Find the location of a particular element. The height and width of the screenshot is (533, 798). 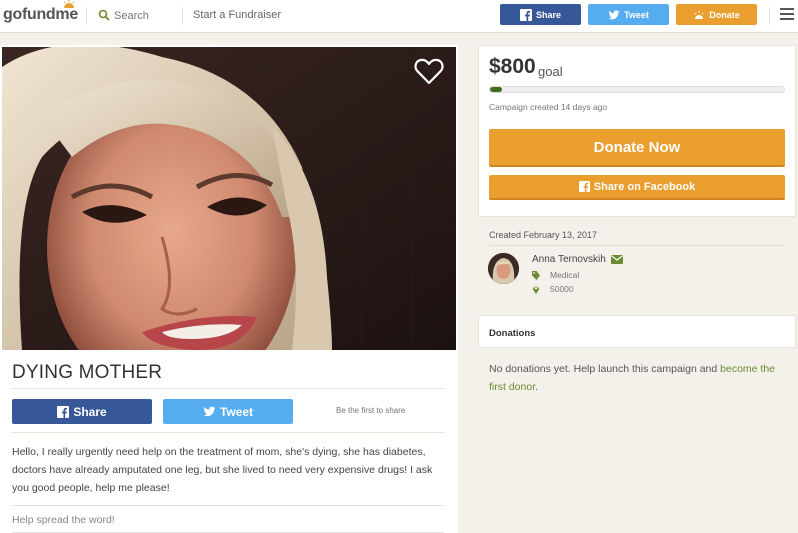

heart-icon is located at coordinates (429, 71).